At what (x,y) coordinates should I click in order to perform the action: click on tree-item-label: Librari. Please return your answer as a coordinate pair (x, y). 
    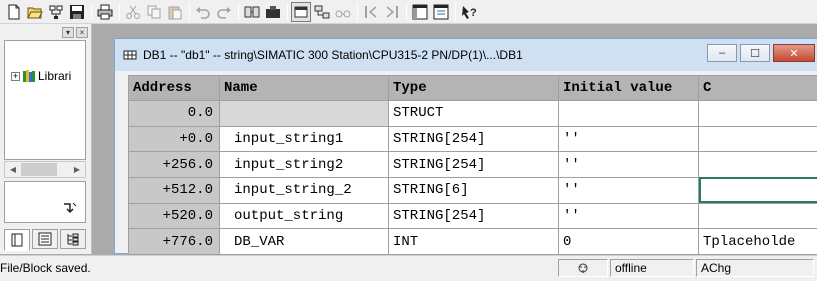
    Looking at the image, I should click on (55, 76).